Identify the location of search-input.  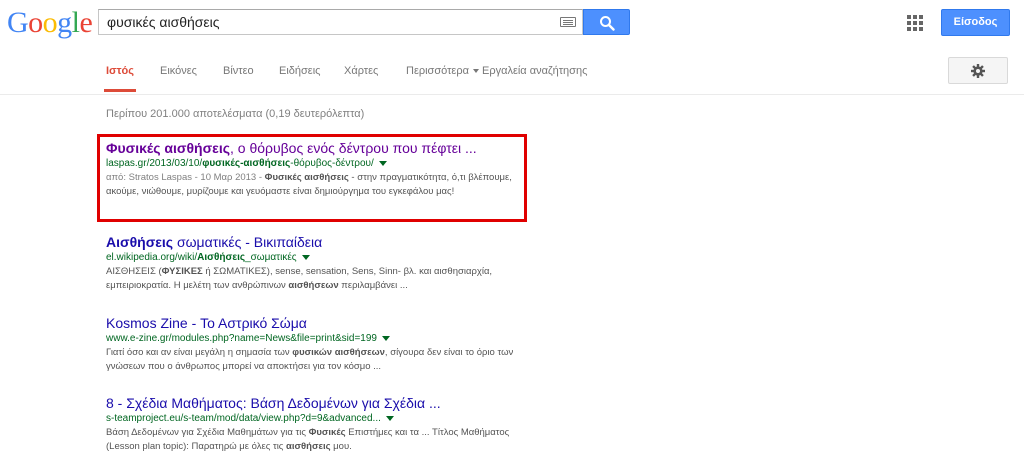
(329, 22).